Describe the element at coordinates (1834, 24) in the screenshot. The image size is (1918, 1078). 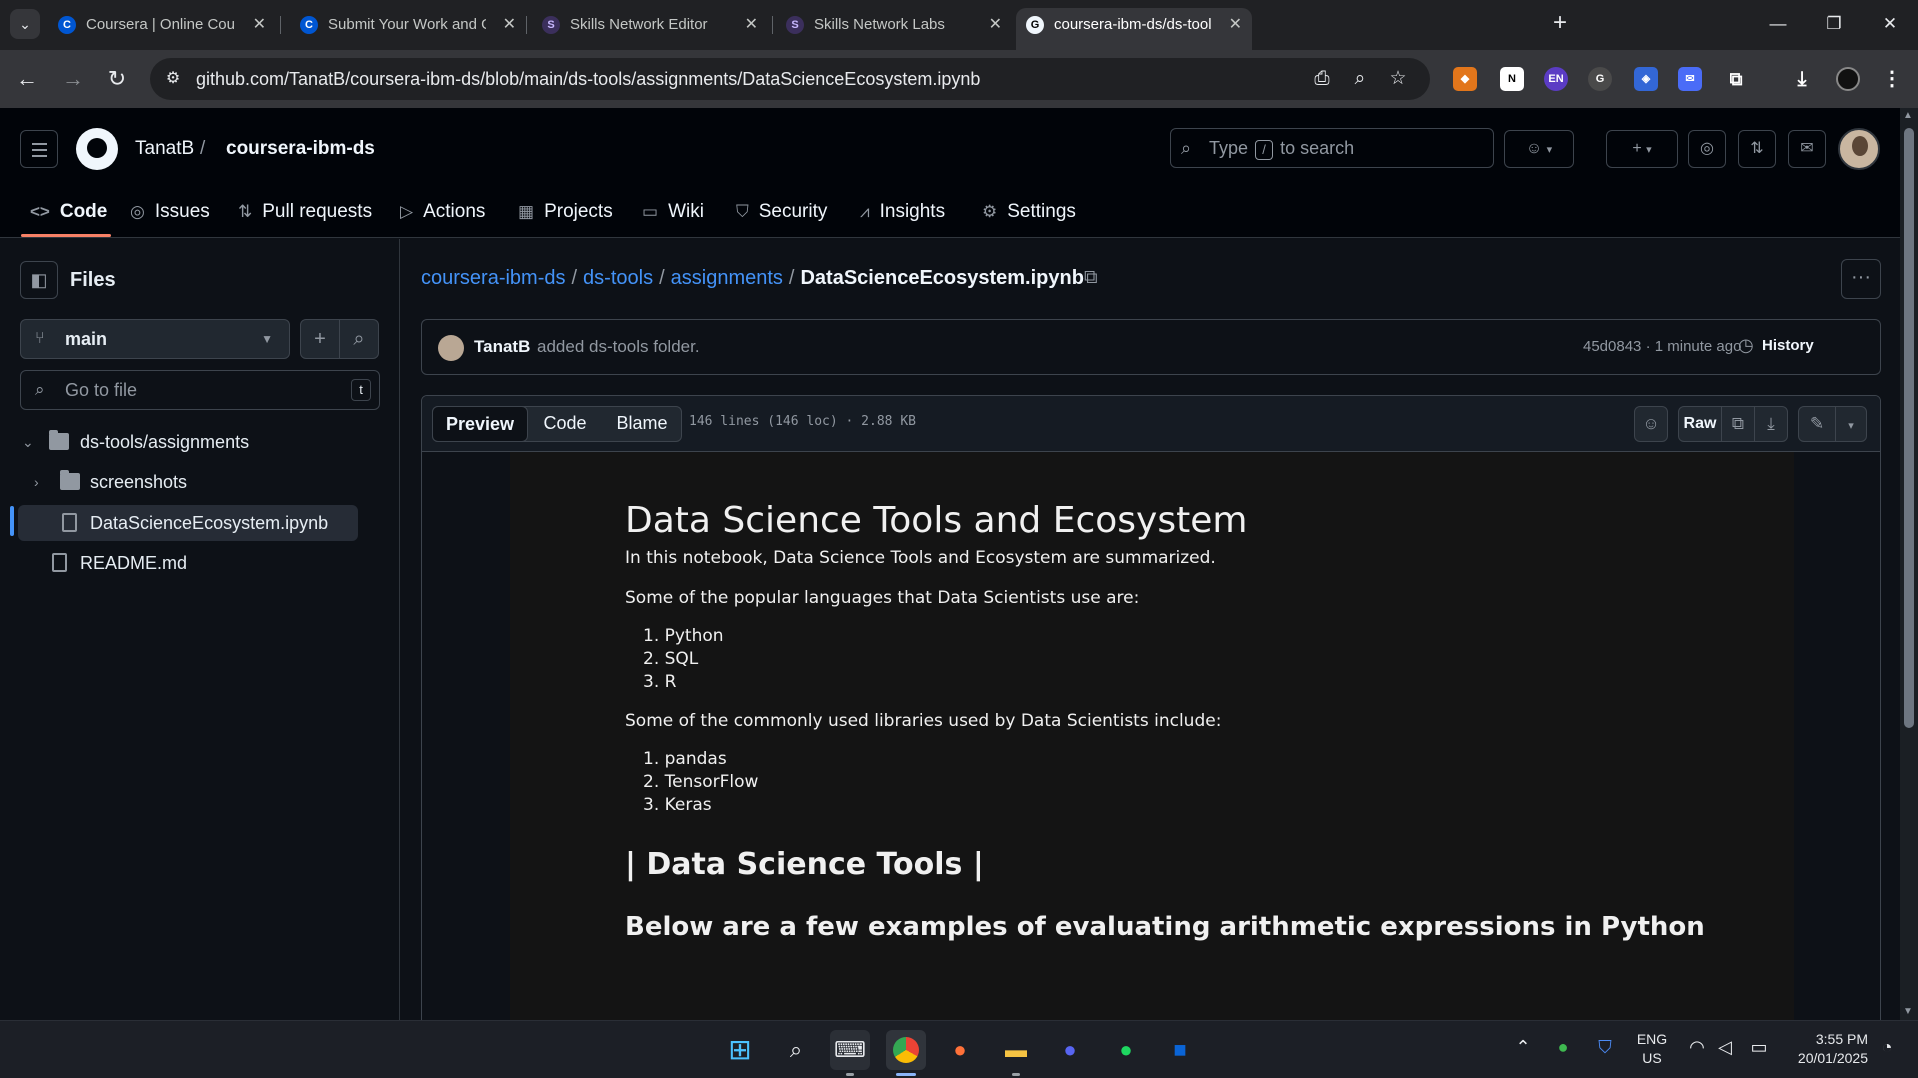
I see `restore-icon: ❐` at that location.